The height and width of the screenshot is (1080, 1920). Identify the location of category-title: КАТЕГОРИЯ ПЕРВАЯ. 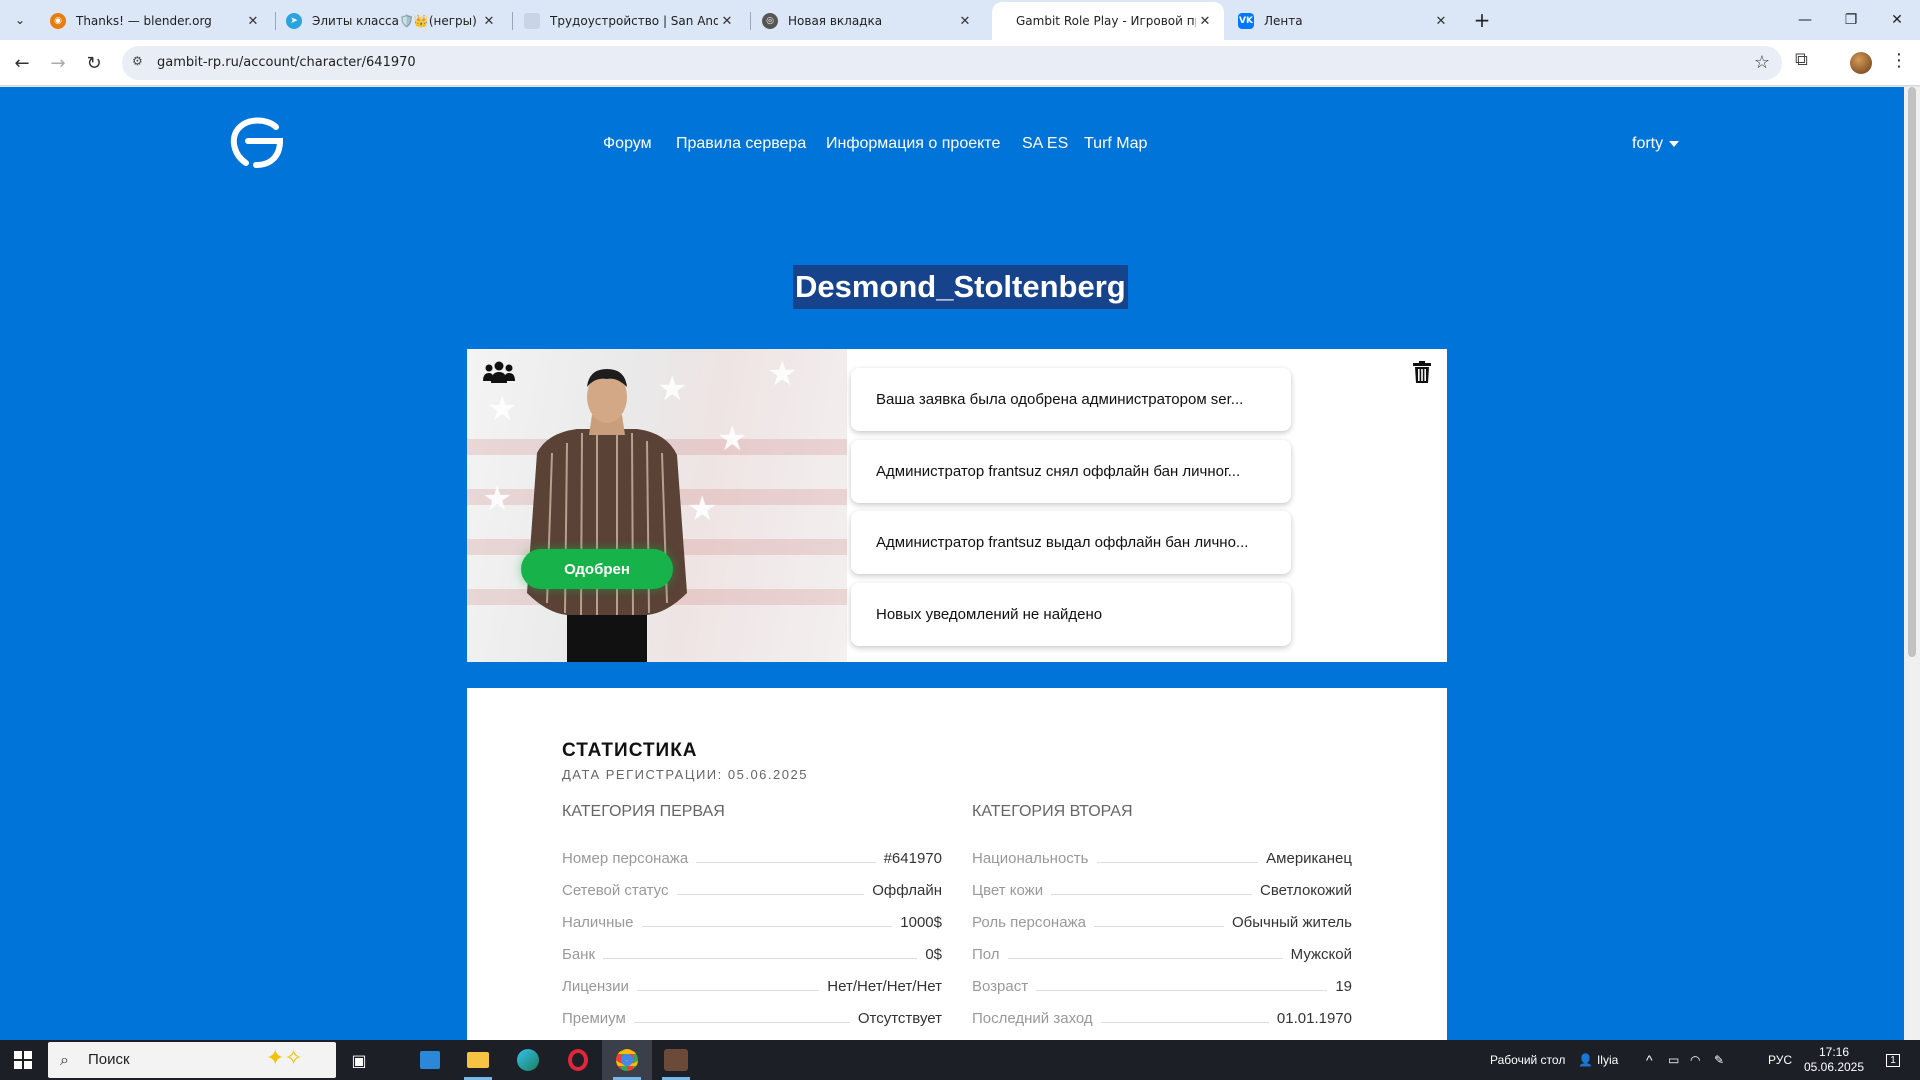
(643, 811).